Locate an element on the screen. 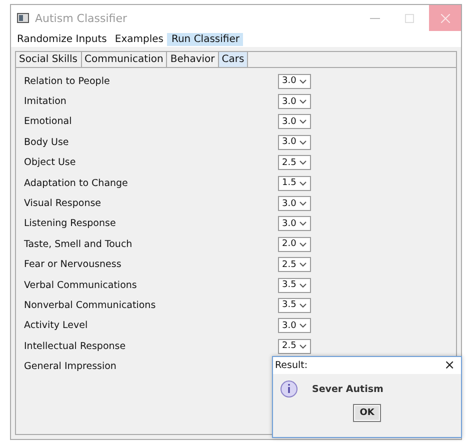 The width and height of the screenshot is (474, 448). field-label: Imitation is located at coordinates (46, 102).